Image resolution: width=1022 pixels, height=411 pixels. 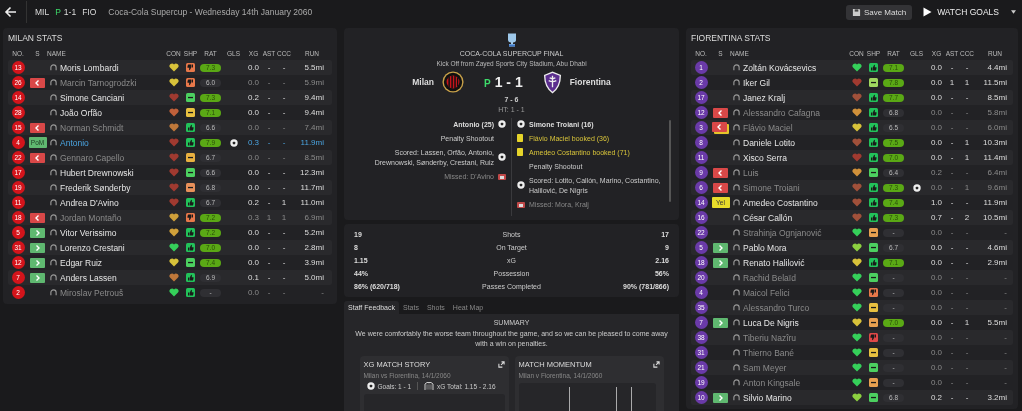 I want to click on player-name: Simone Canciani, so click(x=92, y=97).